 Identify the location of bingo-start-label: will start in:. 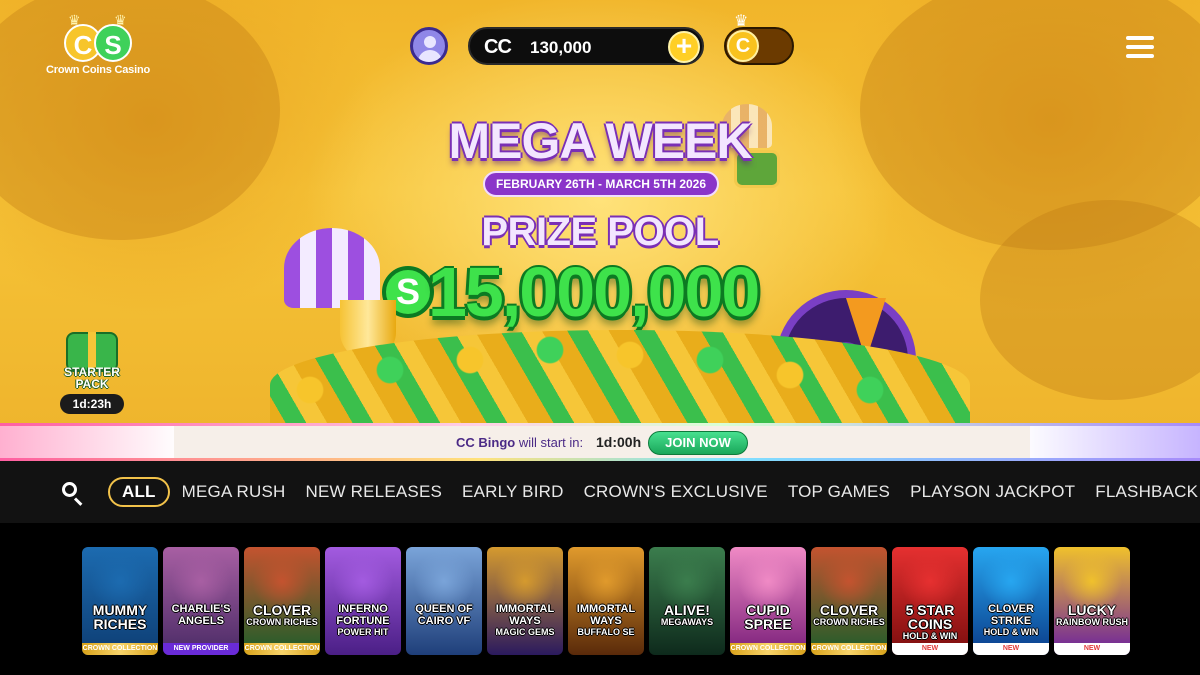
(551, 442).